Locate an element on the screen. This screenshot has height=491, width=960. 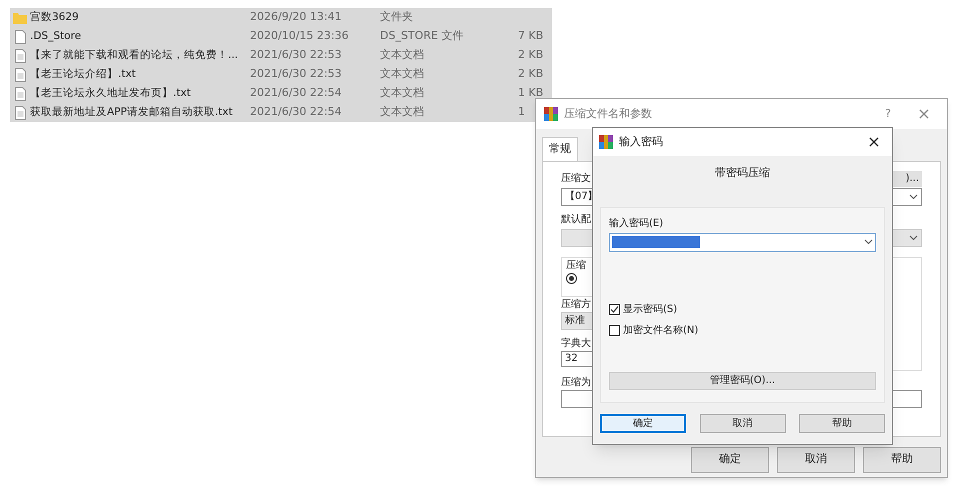
field-label: 压缩为 is located at coordinates (576, 383).